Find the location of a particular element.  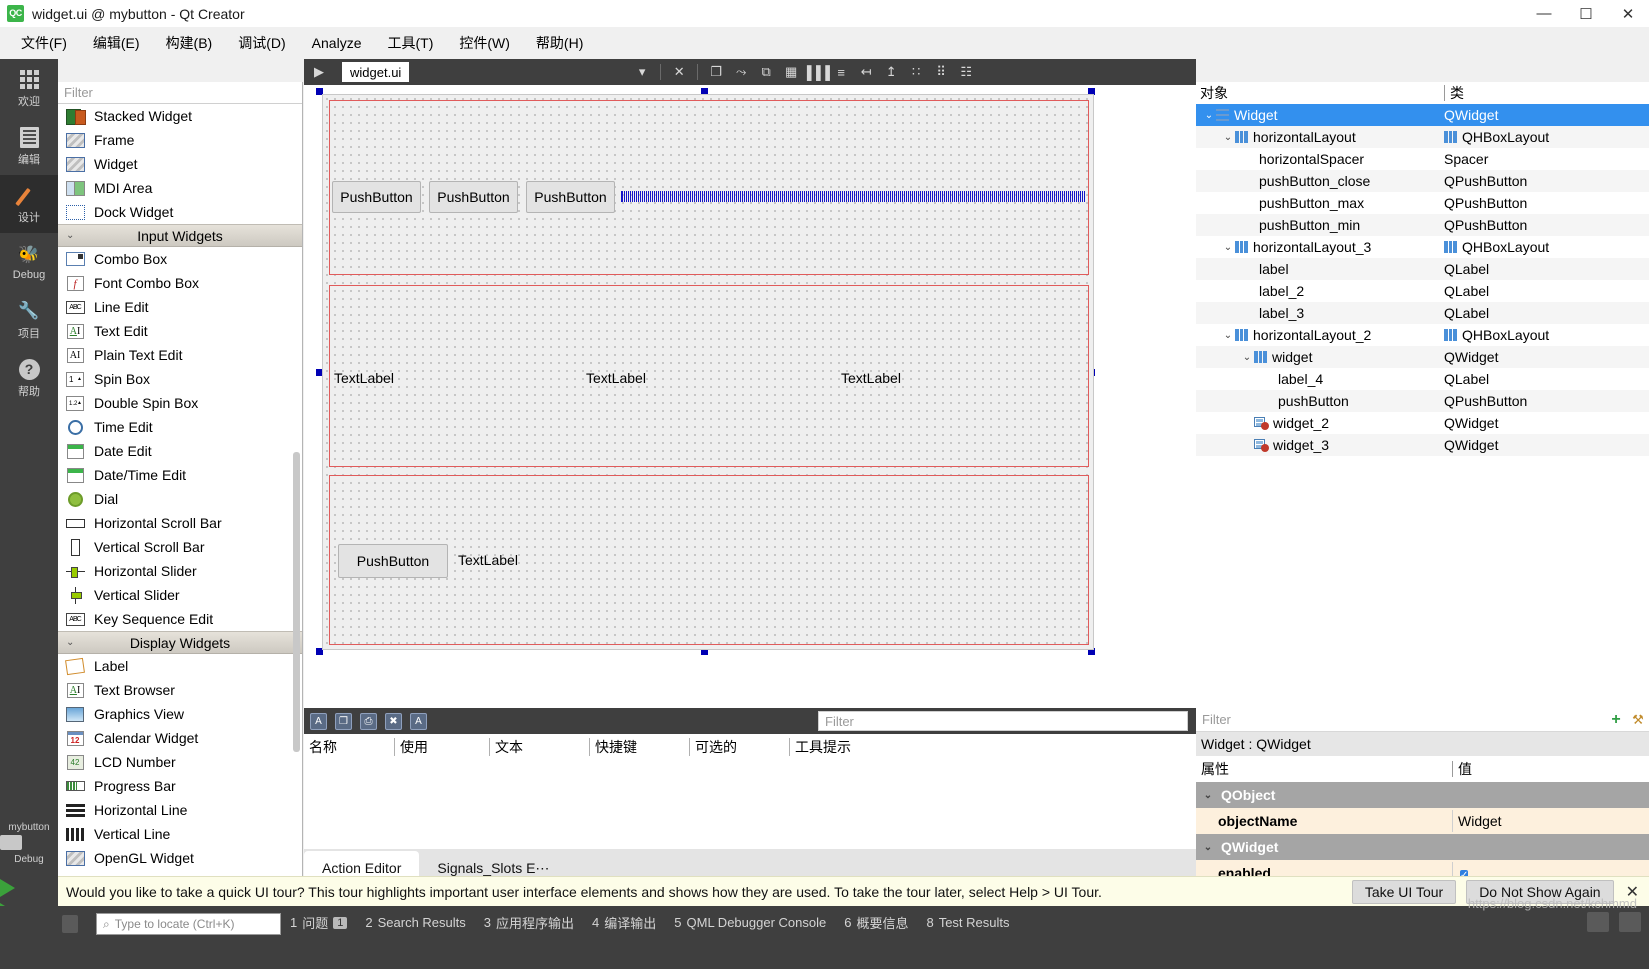

widget-box-item: AI Plain Text Edit is located at coordinates (180, 355).